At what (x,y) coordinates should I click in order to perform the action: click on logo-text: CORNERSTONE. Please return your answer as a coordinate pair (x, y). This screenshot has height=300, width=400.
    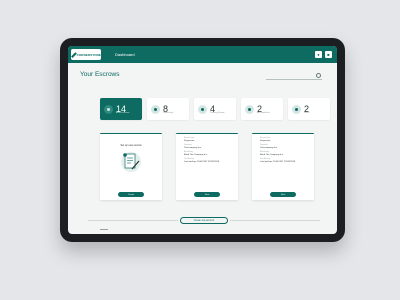
    Looking at the image, I should click on (88, 54).